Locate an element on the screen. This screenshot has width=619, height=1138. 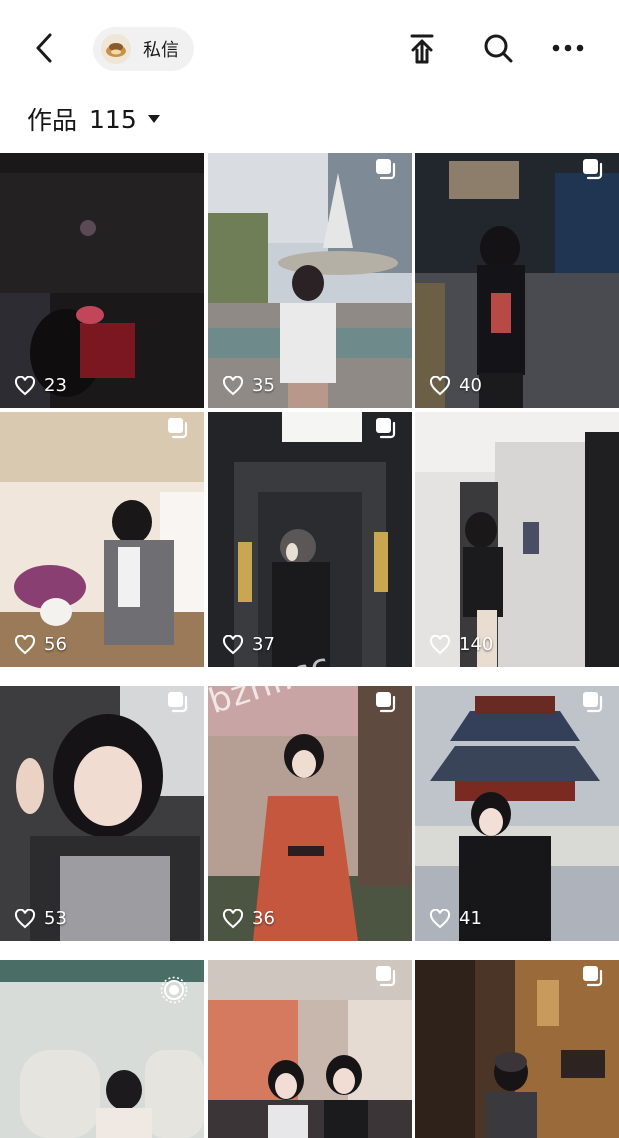
share-icon is located at coordinates (422, 49).